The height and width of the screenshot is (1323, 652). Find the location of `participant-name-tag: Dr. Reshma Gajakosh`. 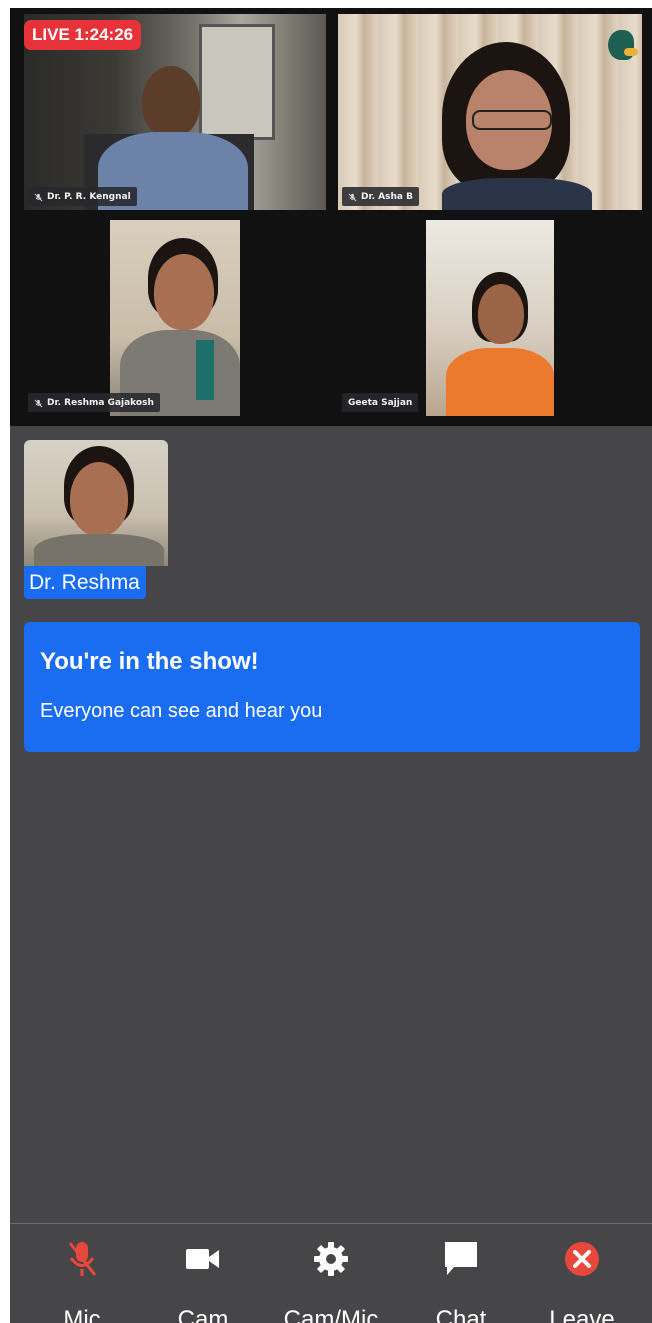

participant-name-tag: Dr. Reshma Gajakosh is located at coordinates (94, 402).